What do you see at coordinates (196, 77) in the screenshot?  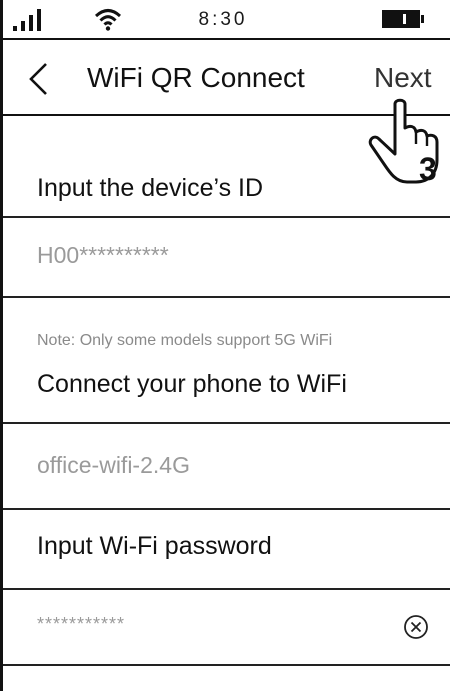 I see `page-title: WiFi QR Connect` at bounding box center [196, 77].